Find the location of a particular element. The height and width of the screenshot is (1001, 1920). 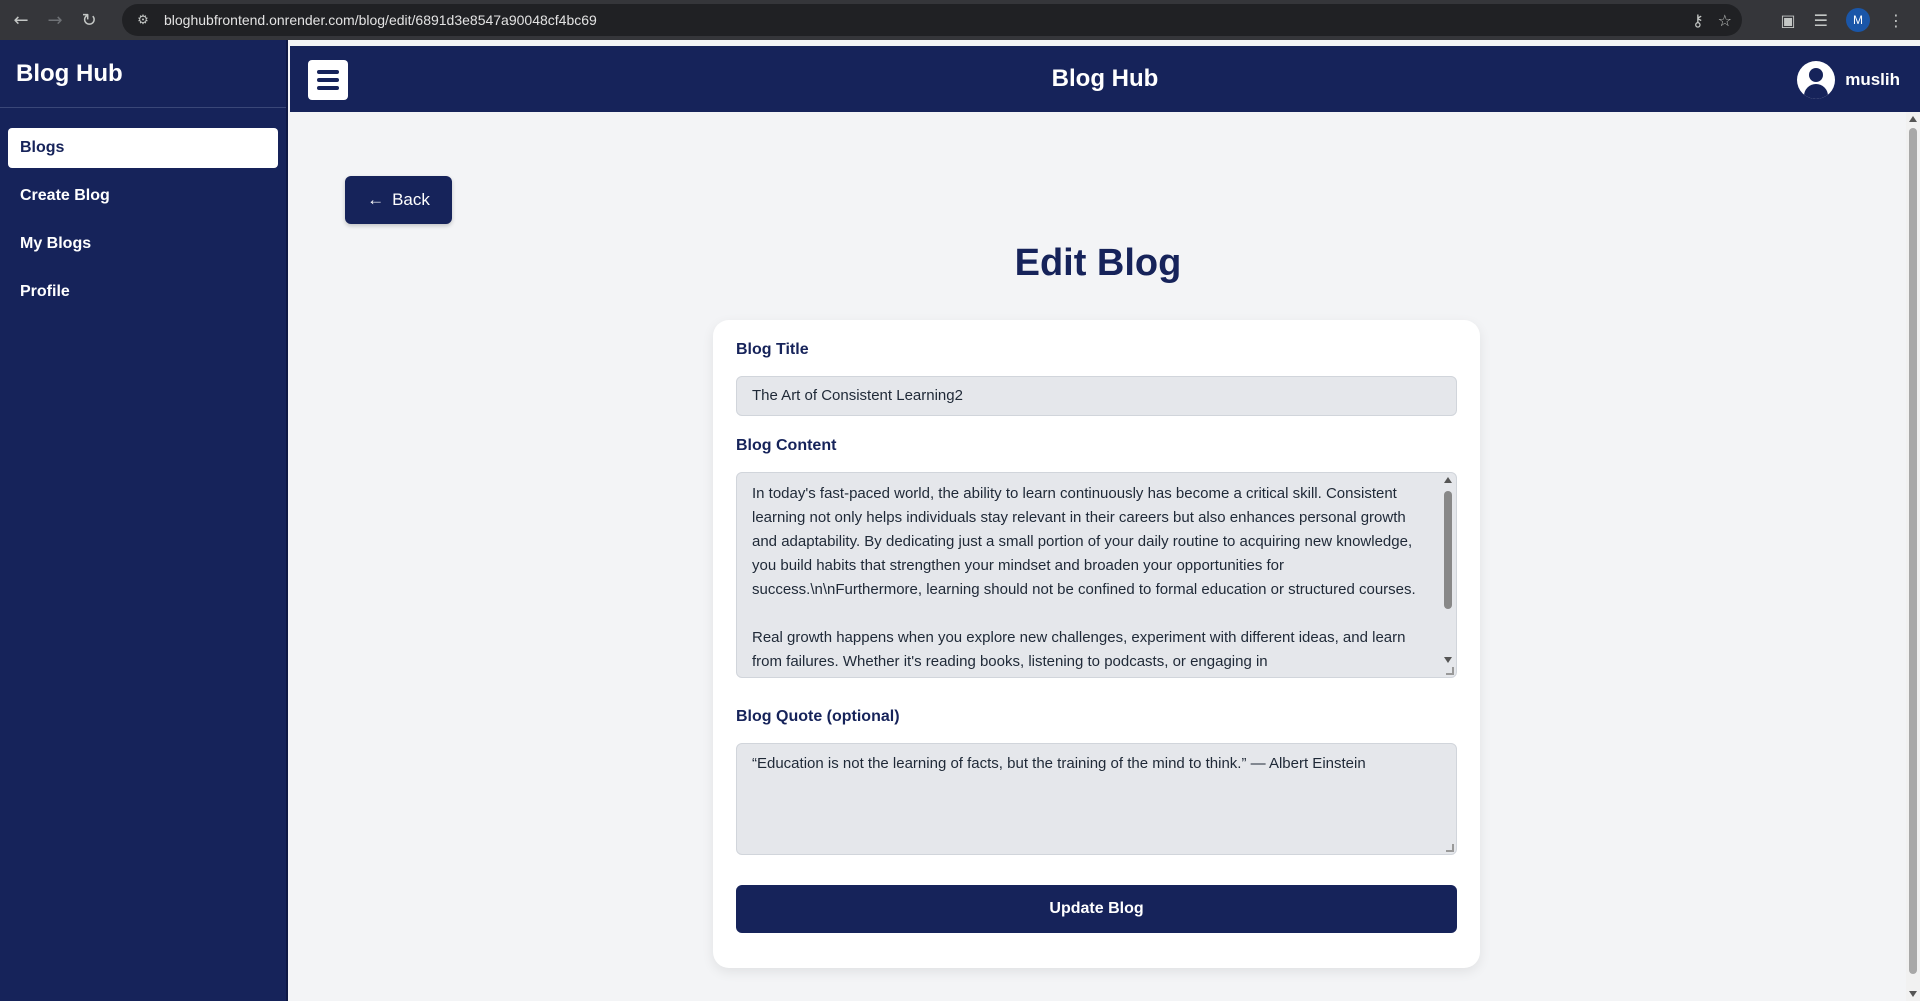

user-avatar-icon is located at coordinates (1816, 80).